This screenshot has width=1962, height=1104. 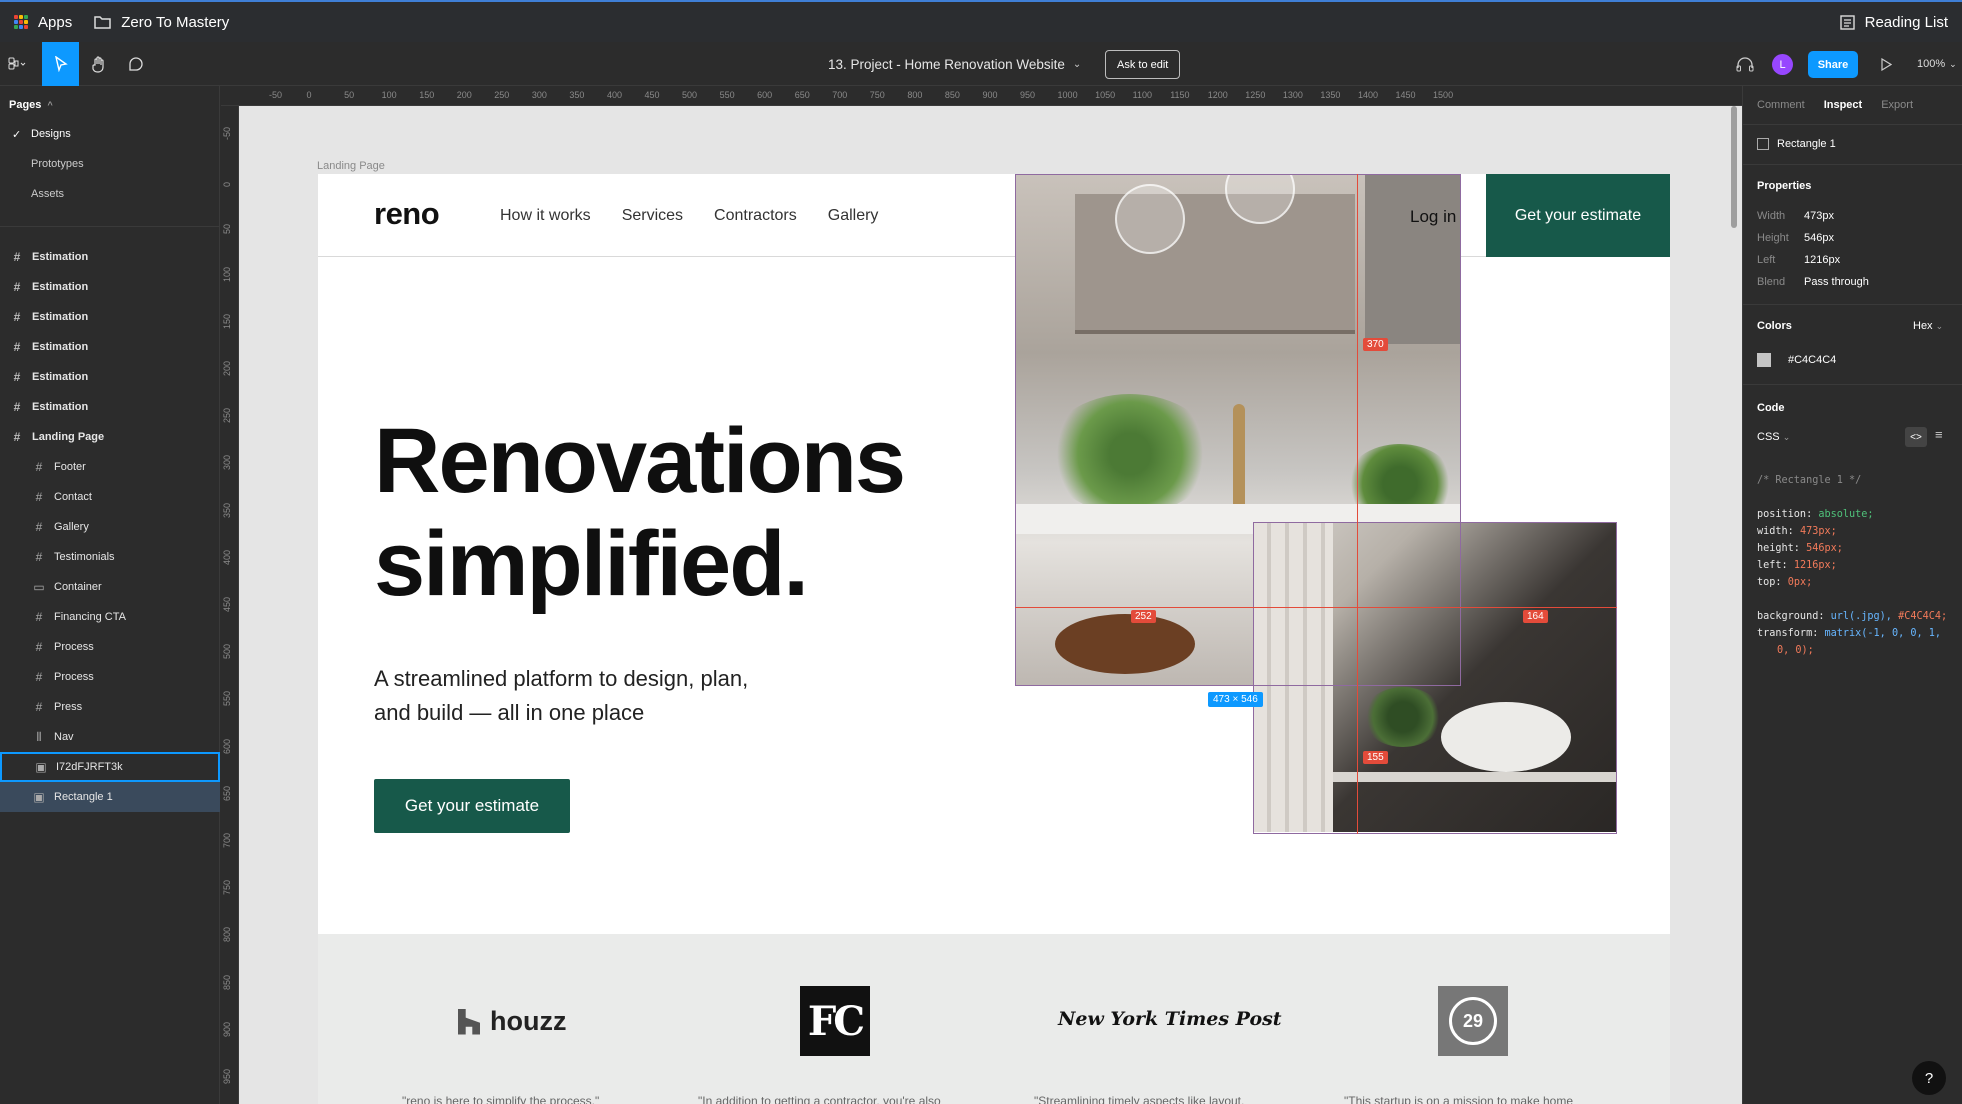 I want to click on move-tool-button, so click(x=60, y=64).